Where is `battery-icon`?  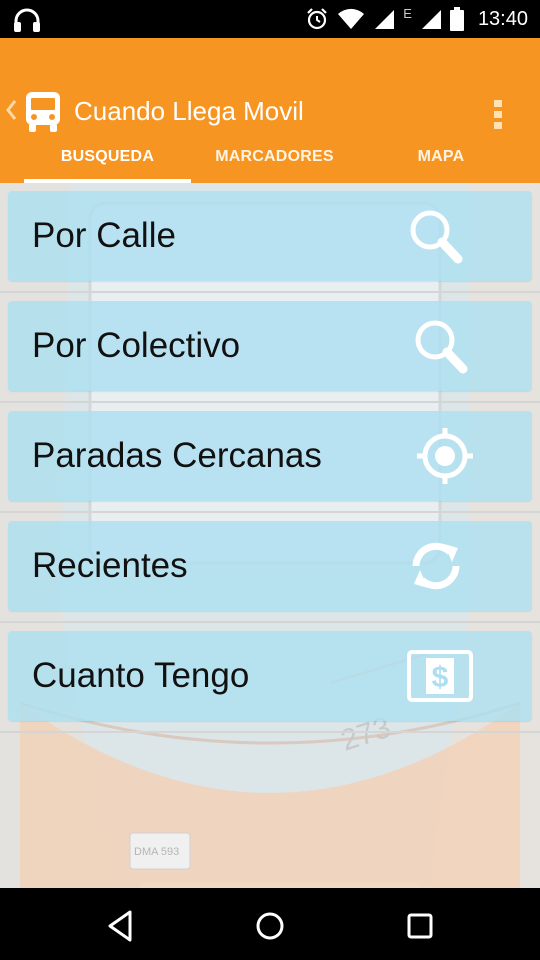 battery-icon is located at coordinates (456, 19).